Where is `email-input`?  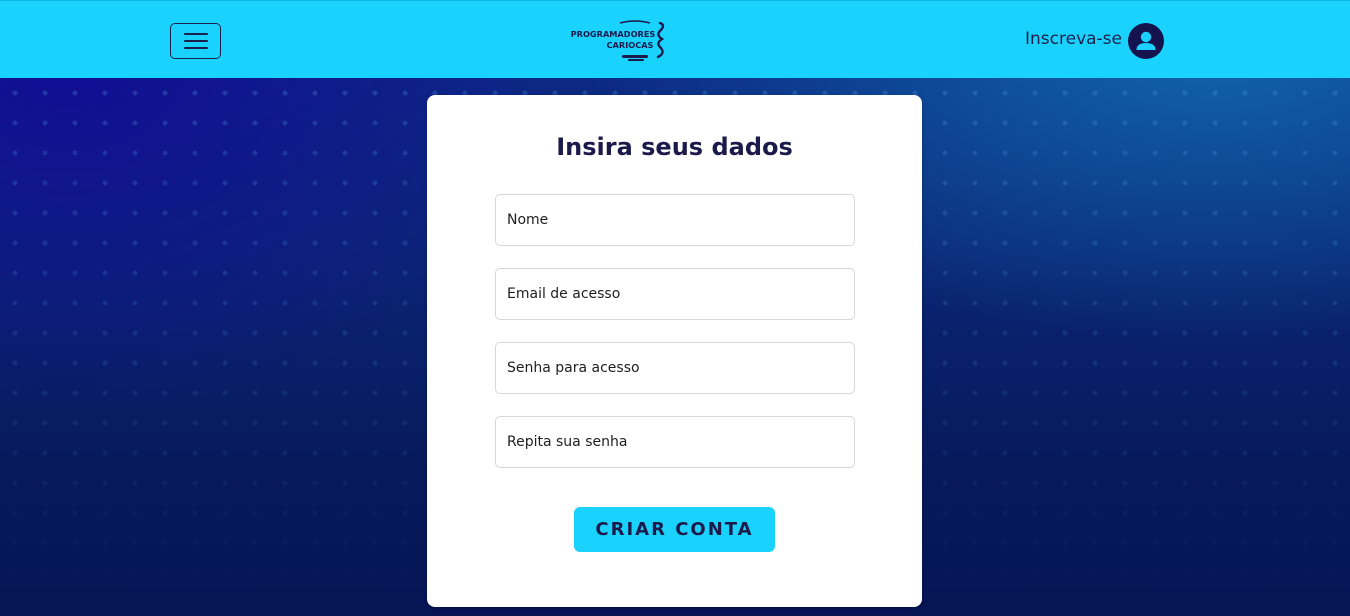
email-input is located at coordinates (675, 294).